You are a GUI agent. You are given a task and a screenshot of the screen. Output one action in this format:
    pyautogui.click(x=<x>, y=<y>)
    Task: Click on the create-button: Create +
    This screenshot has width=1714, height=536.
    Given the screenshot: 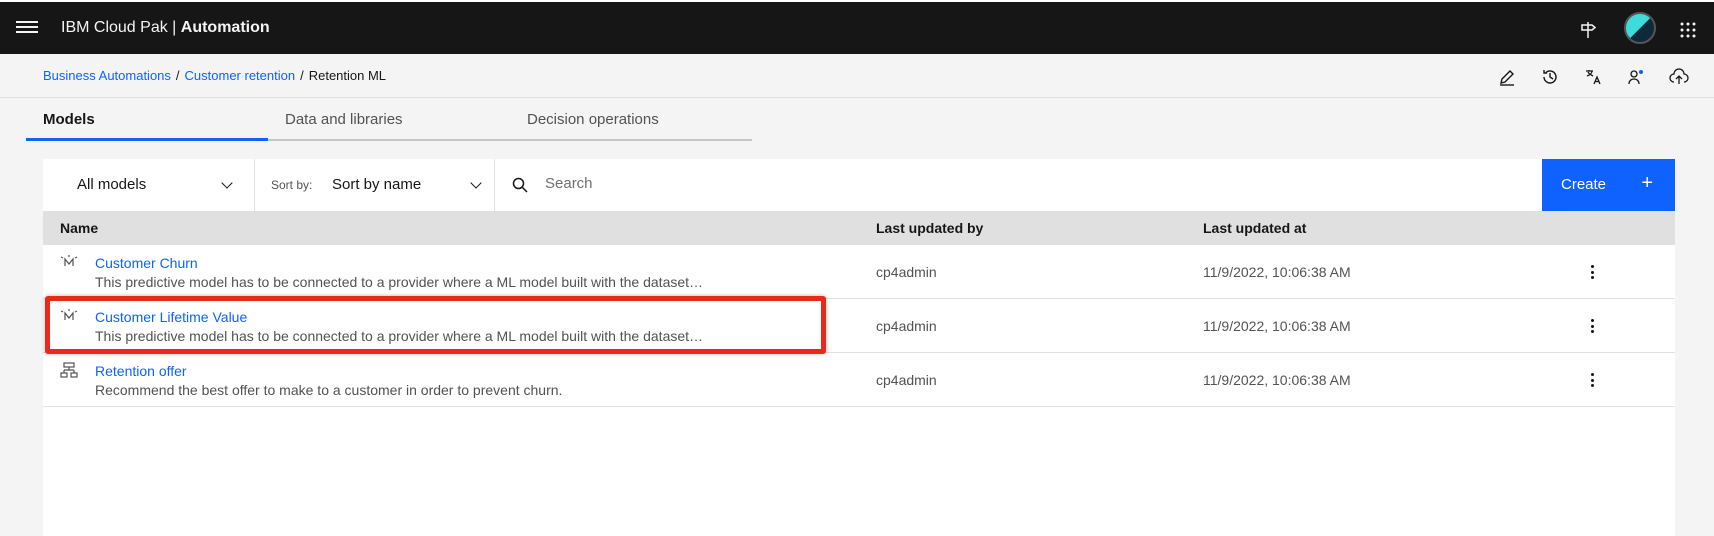 What is the action you would take?
    pyautogui.click(x=1608, y=185)
    